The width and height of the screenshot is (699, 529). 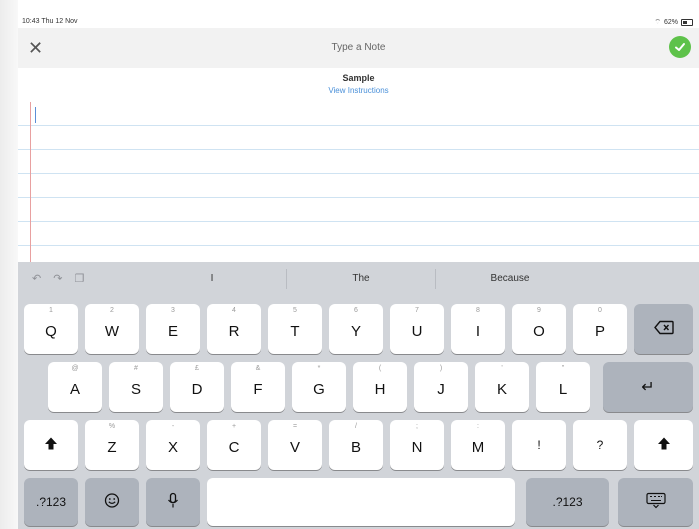 What do you see at coordinates (356, 426) in the screenshot?
I see `key-alt: /` at bounding box center [356, 426].